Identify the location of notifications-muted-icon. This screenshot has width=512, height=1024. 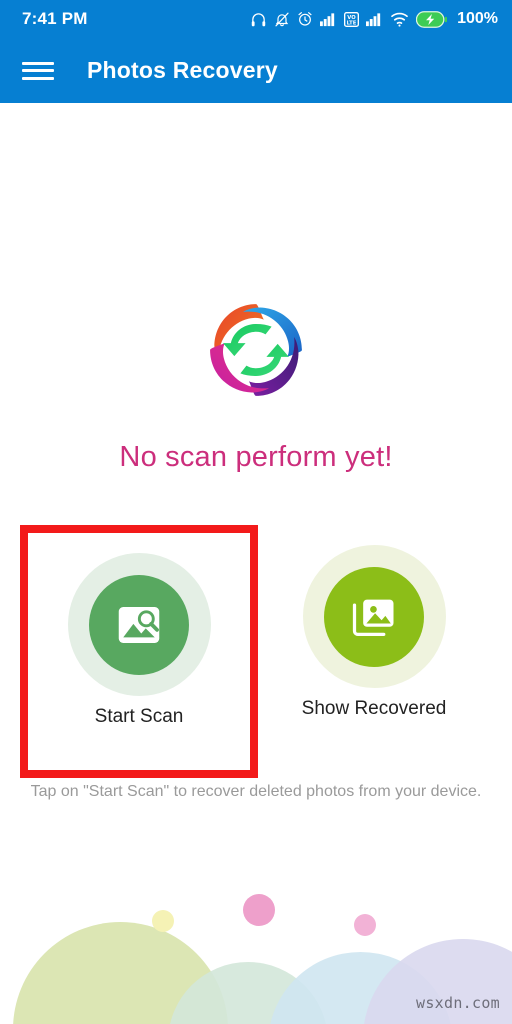
(282, 19).